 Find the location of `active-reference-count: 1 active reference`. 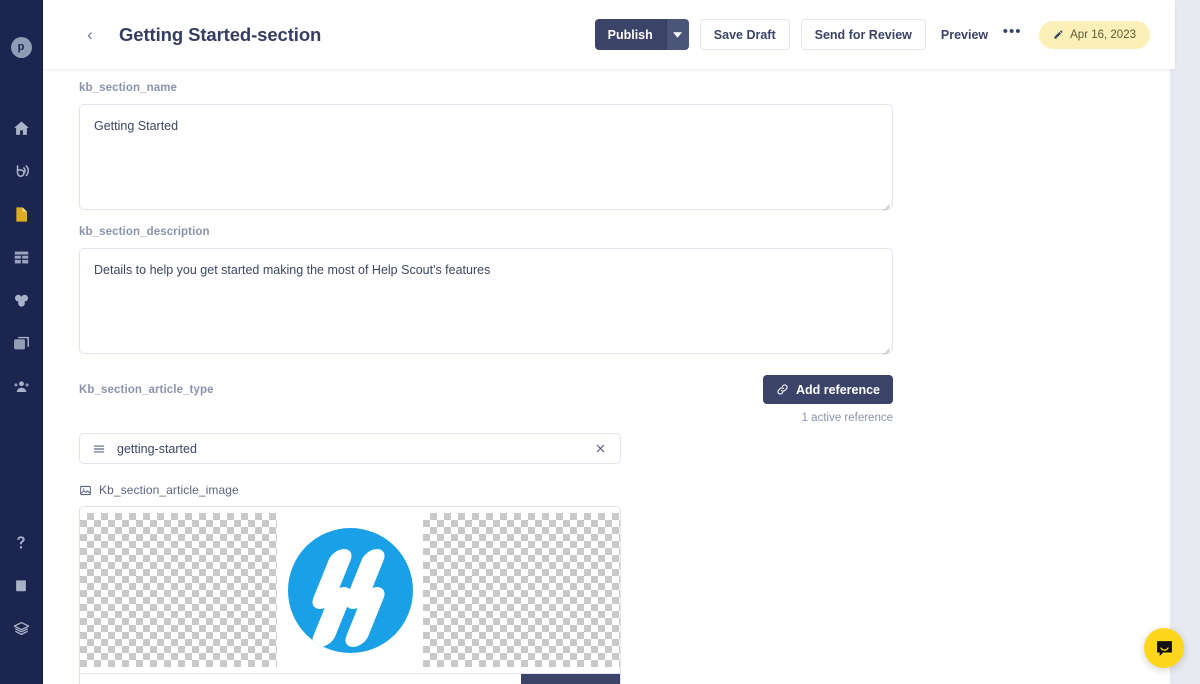

active-reference-count: 1 active reference is located at coordinates (847, 418).